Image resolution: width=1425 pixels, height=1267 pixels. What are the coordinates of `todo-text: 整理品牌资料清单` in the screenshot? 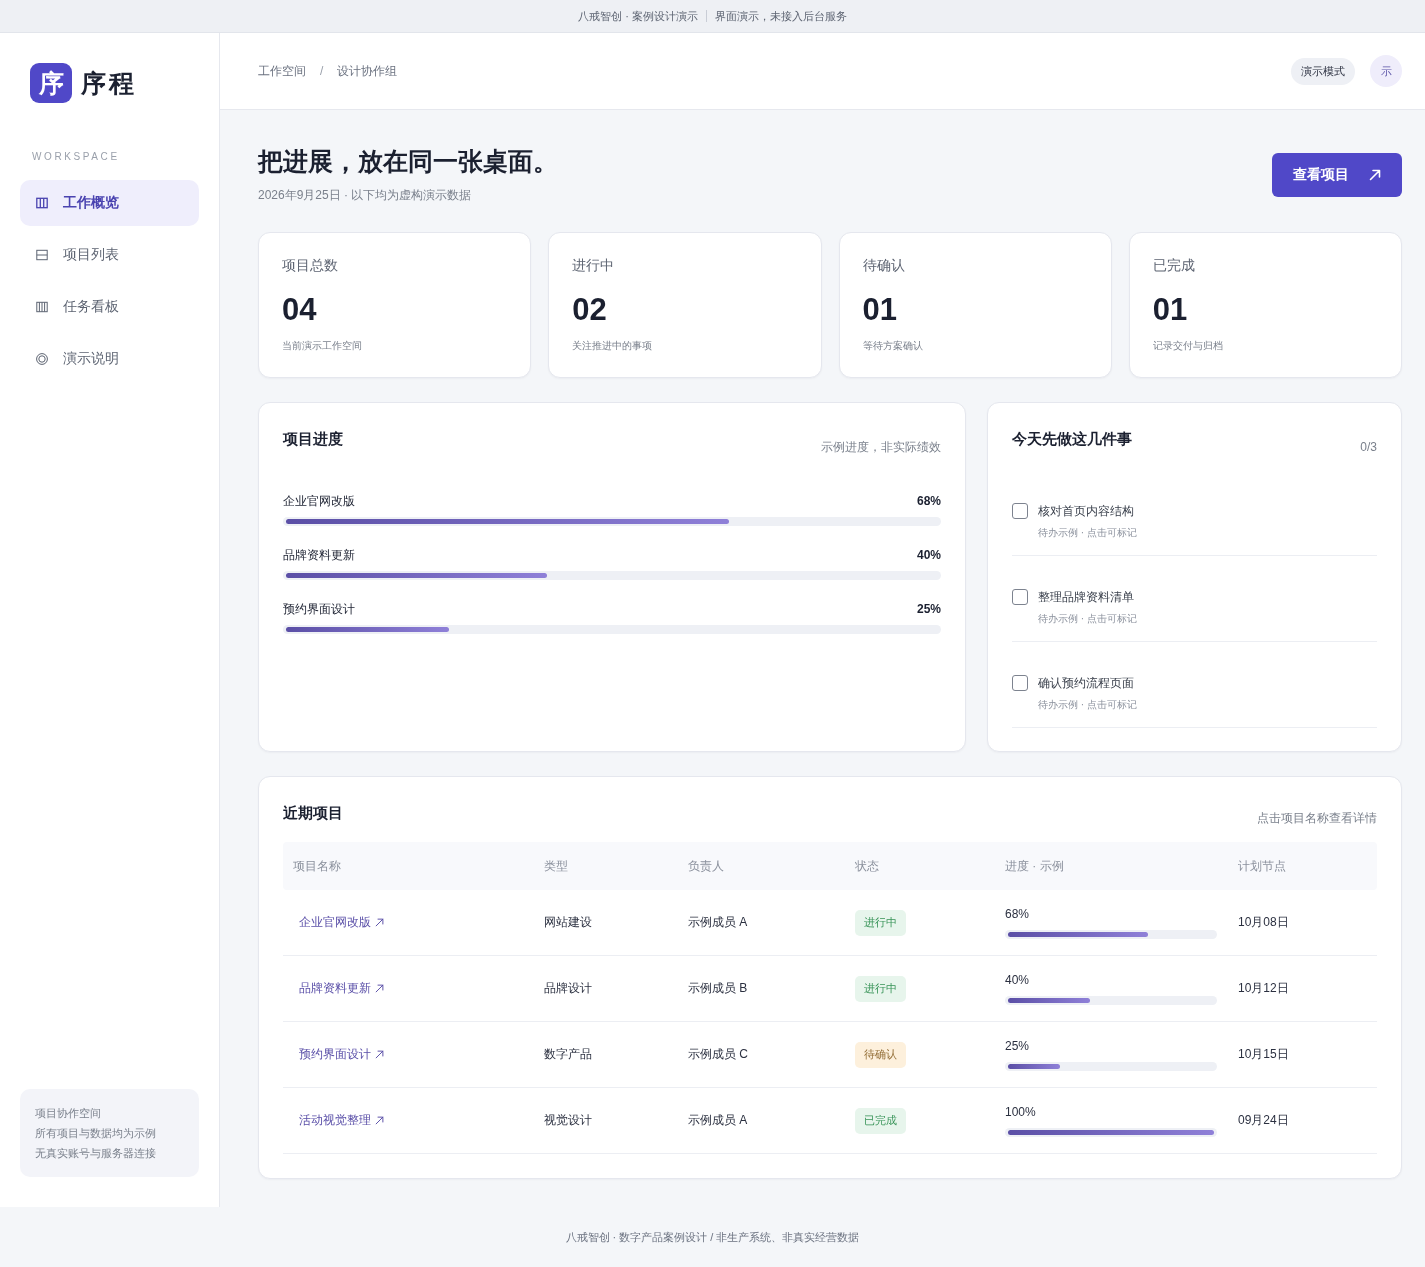 It's located at (1086, 597).